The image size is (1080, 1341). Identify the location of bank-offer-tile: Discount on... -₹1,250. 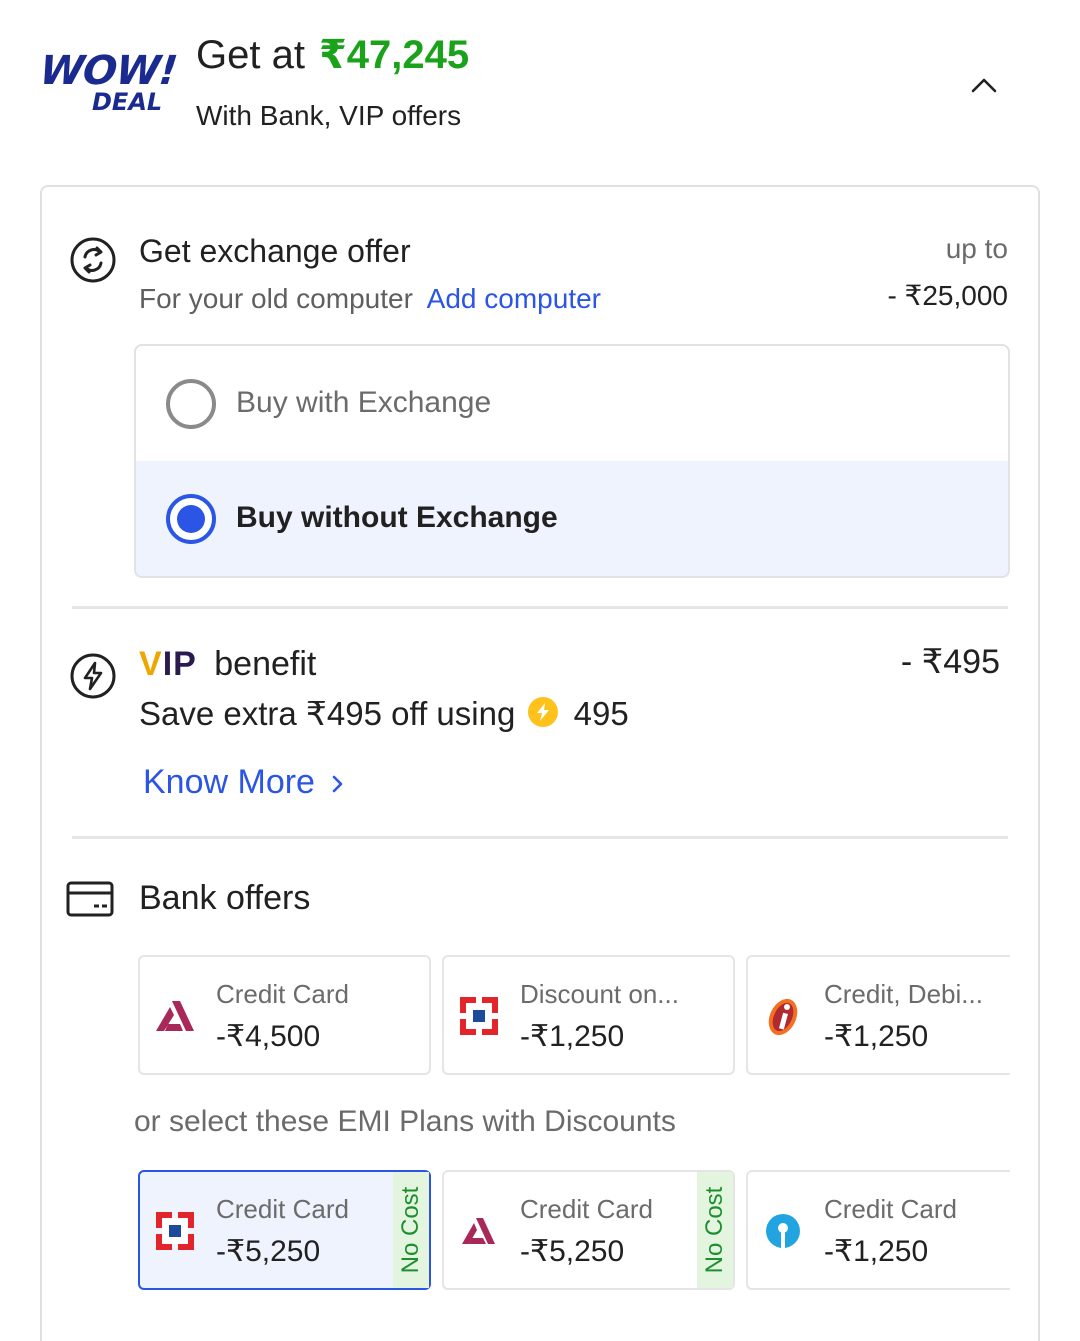
(588, 1015).